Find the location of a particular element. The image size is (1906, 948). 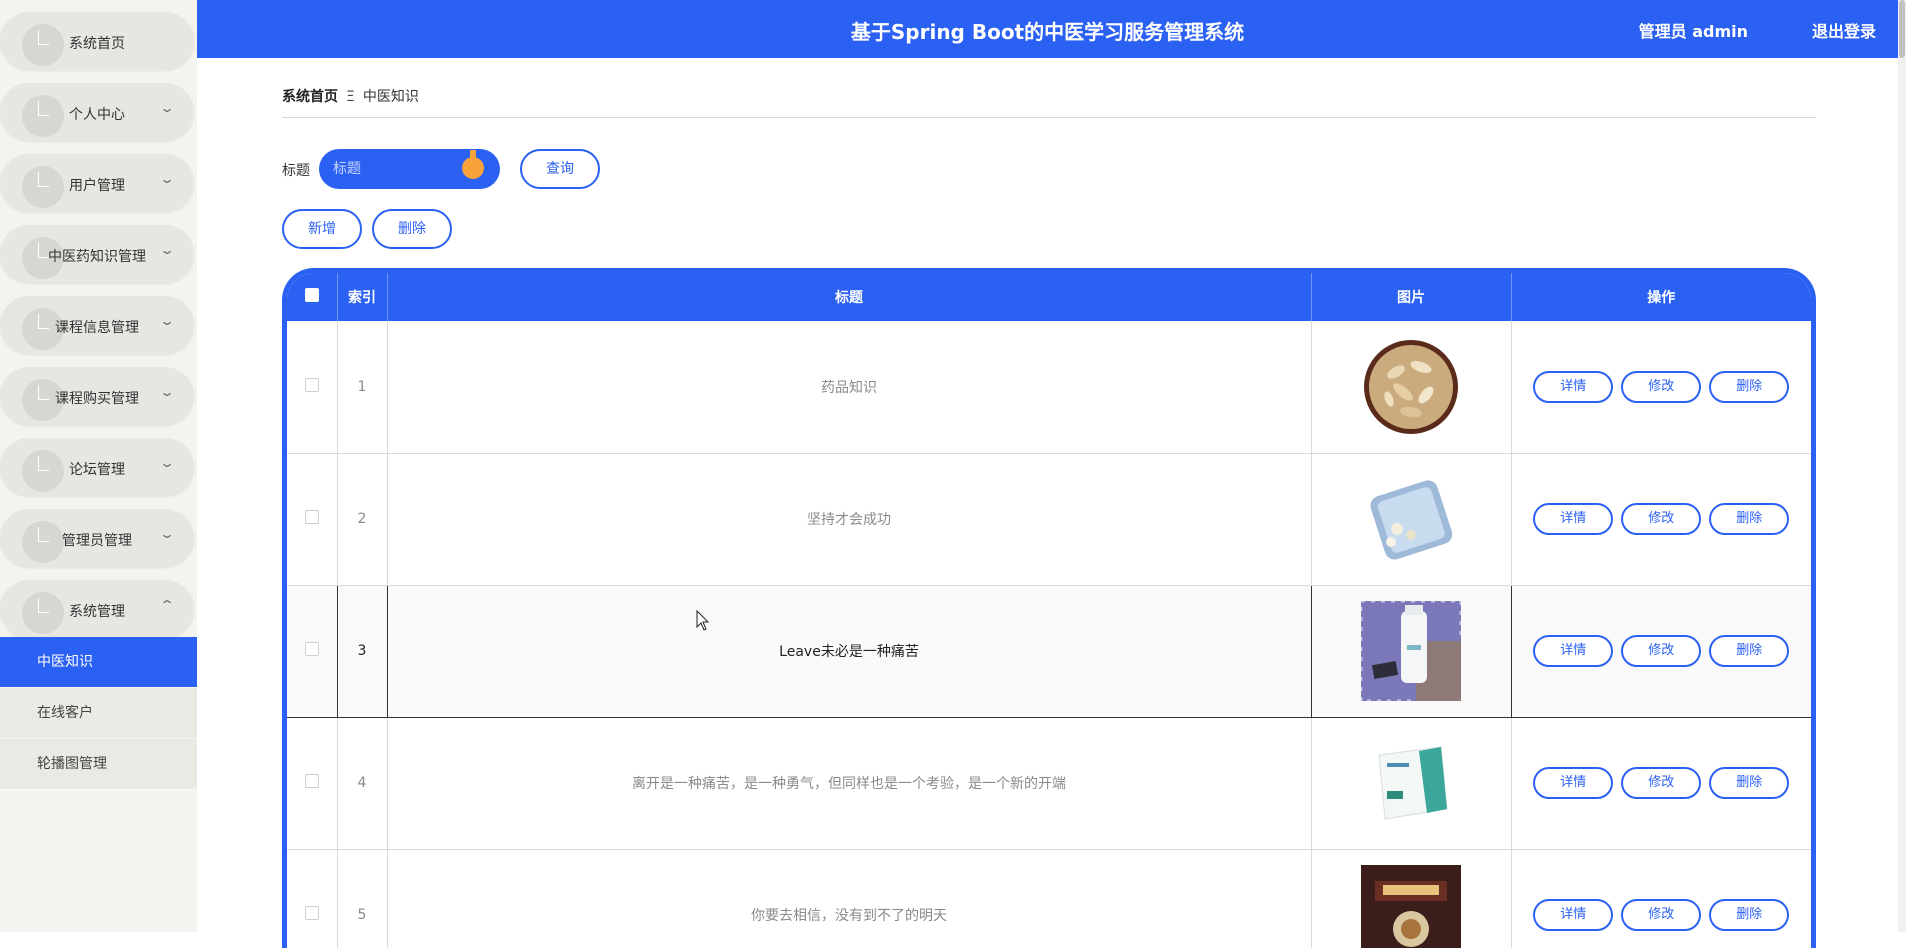

submenu-item-online-service: 在线客户 is located at coordinates (98, 713).